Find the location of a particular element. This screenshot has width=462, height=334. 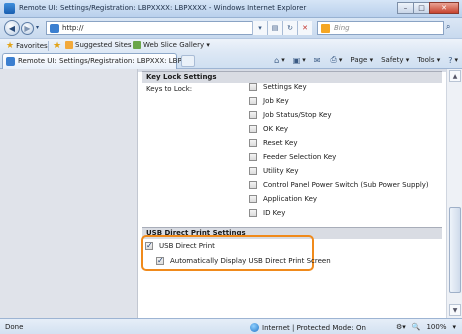

favorites-button: ★ Favorites is located at coordinates (27, 46).